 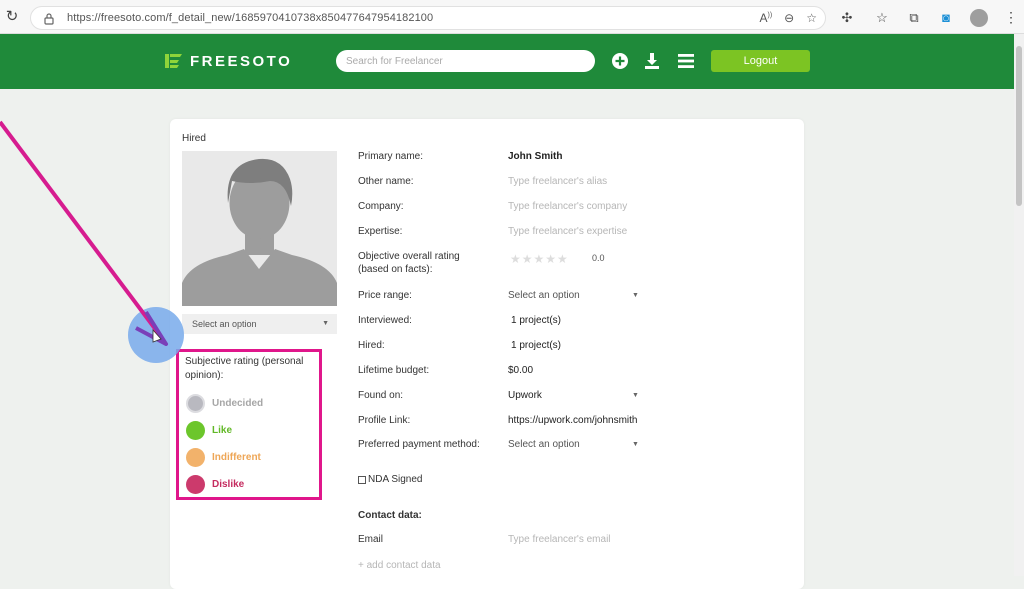 I want to click on rating-option-indifferent: Indifferent, so click(x=223, y=457).